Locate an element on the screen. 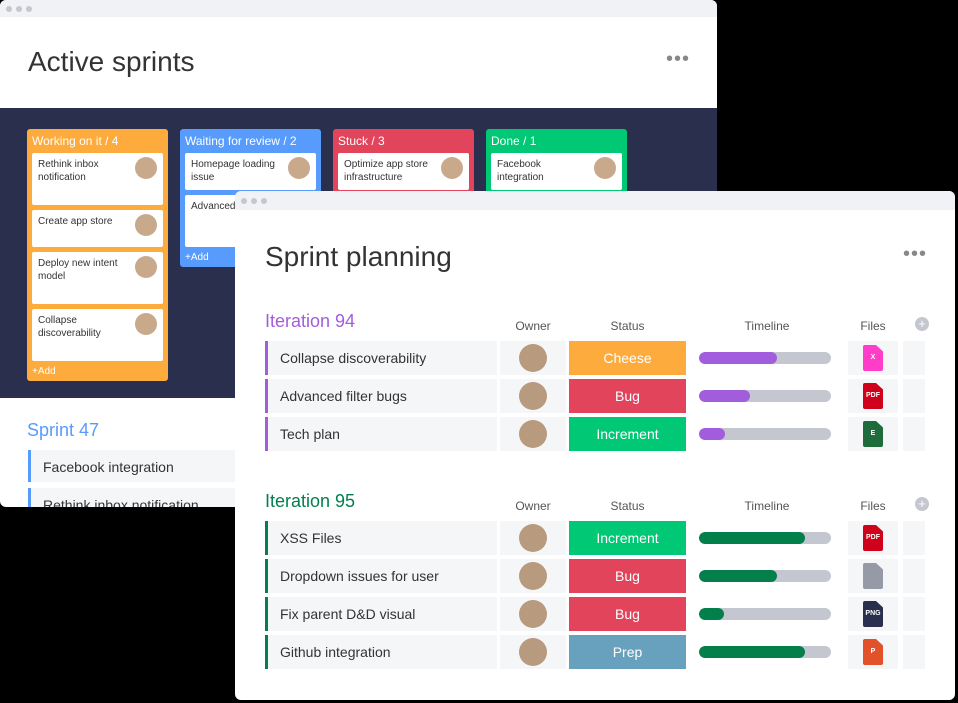  card-title: Deploy new intent model is located at coordinates (78, 270).